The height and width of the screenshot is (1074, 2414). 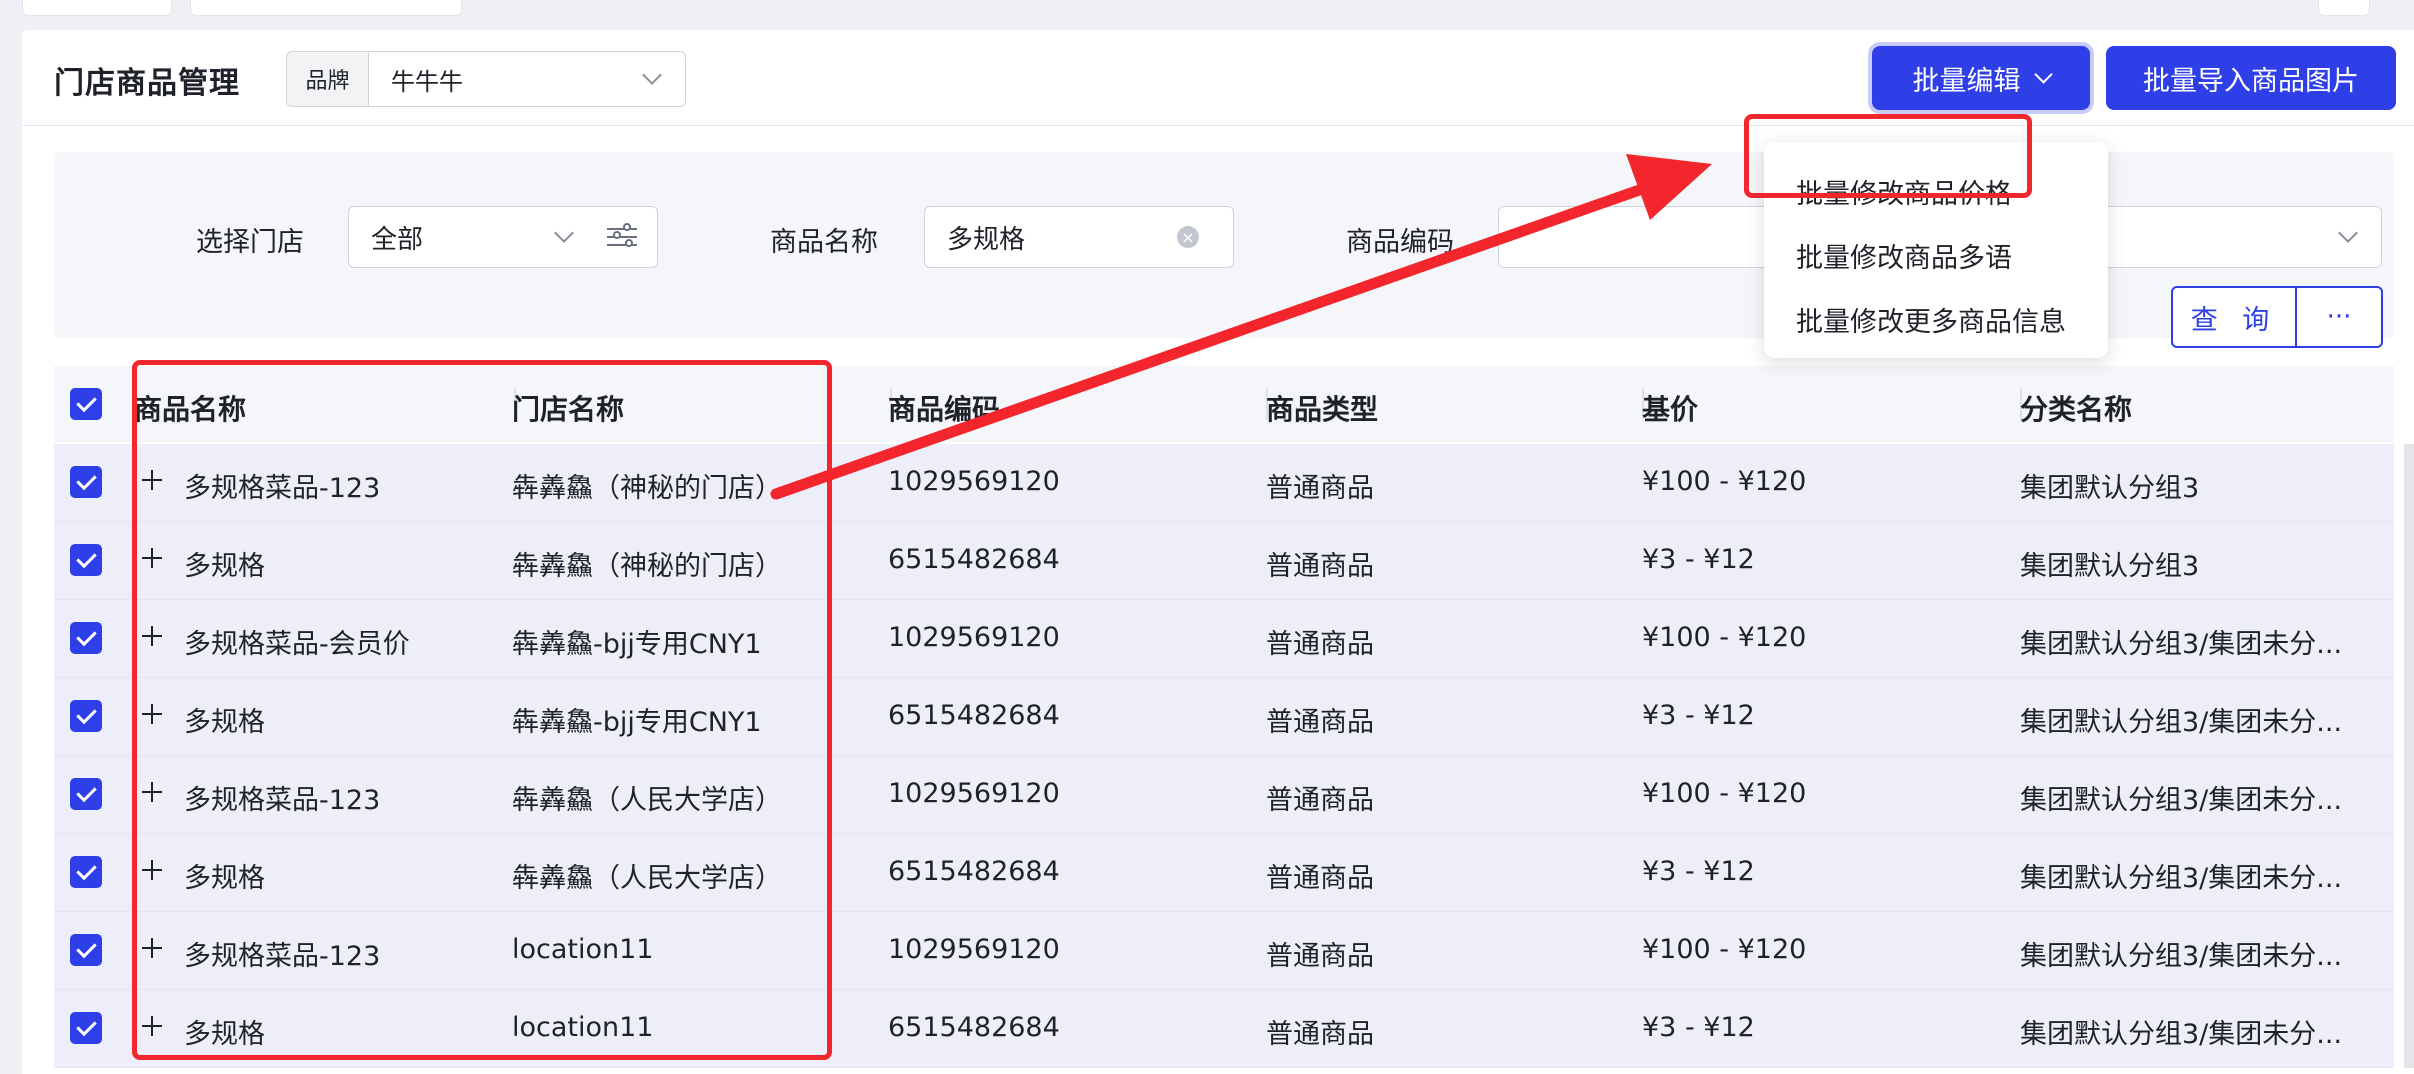 I want to click on annotation-arrow, so click(x=1241, y=327).